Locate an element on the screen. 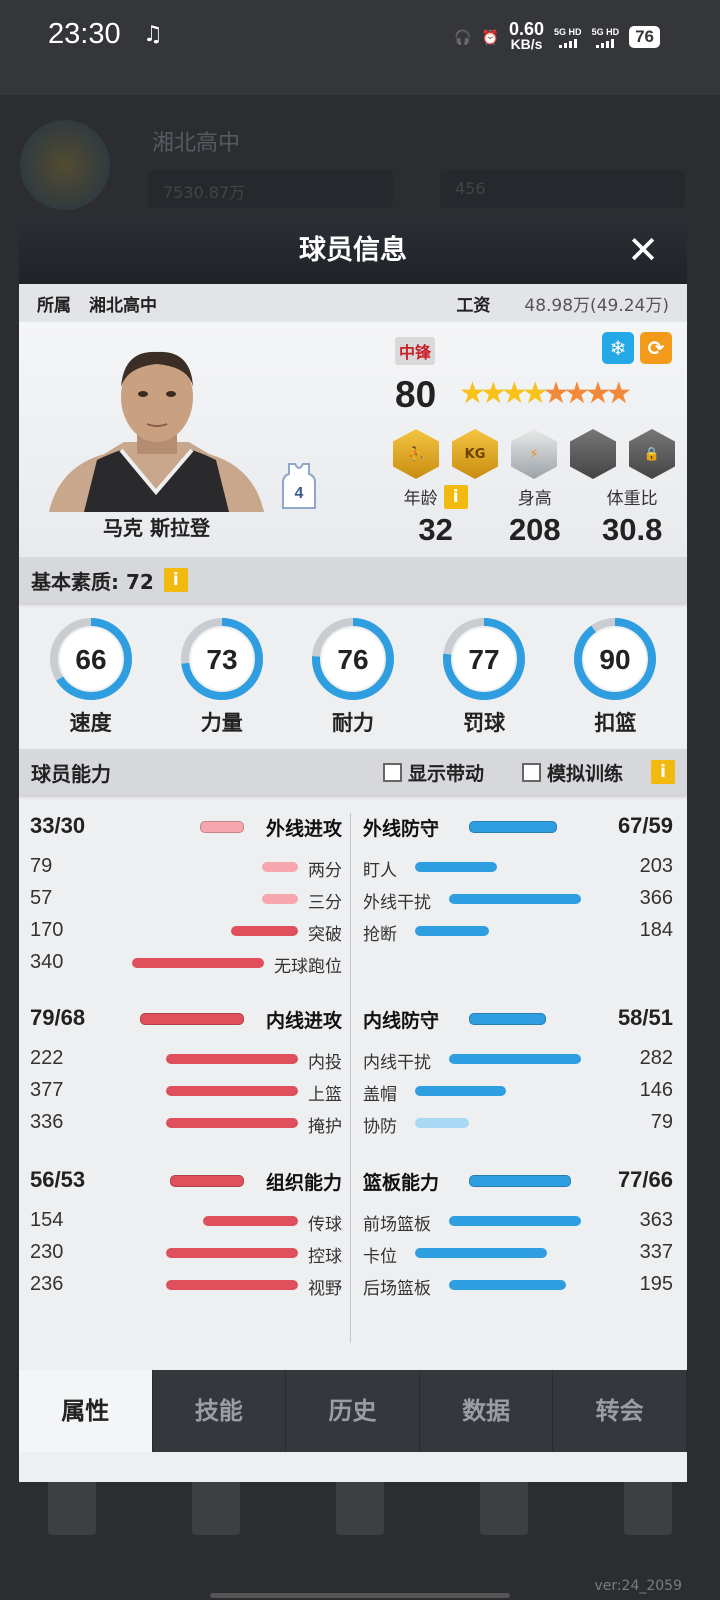 This screenshot has height=1600, width=720. basic-quality-header: 基本素质: 72 i is located at coordinates (353, 580).